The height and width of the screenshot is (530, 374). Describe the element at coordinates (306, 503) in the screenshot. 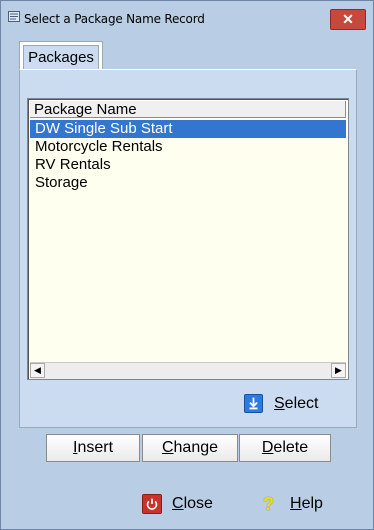

I see `help-label: Help` at that location.